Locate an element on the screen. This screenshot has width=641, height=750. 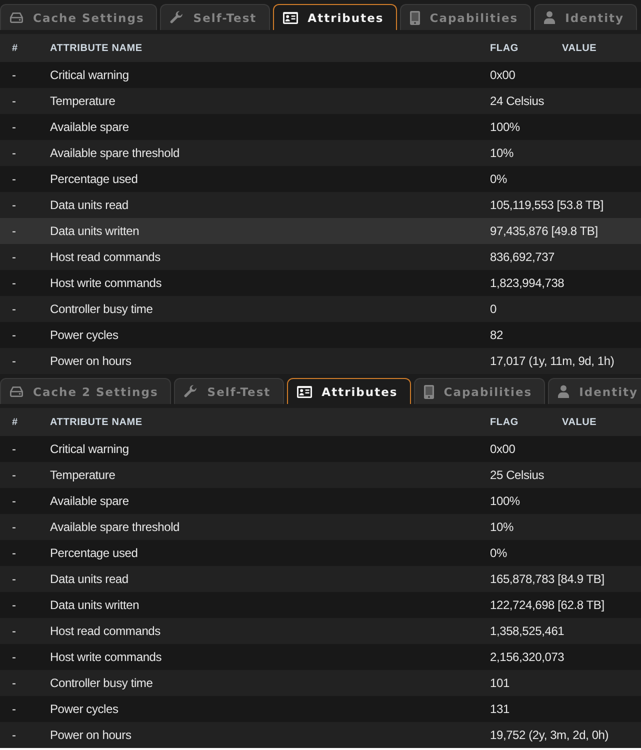
table-row: - Power cycles 131 is located at coordinates (320, 709).